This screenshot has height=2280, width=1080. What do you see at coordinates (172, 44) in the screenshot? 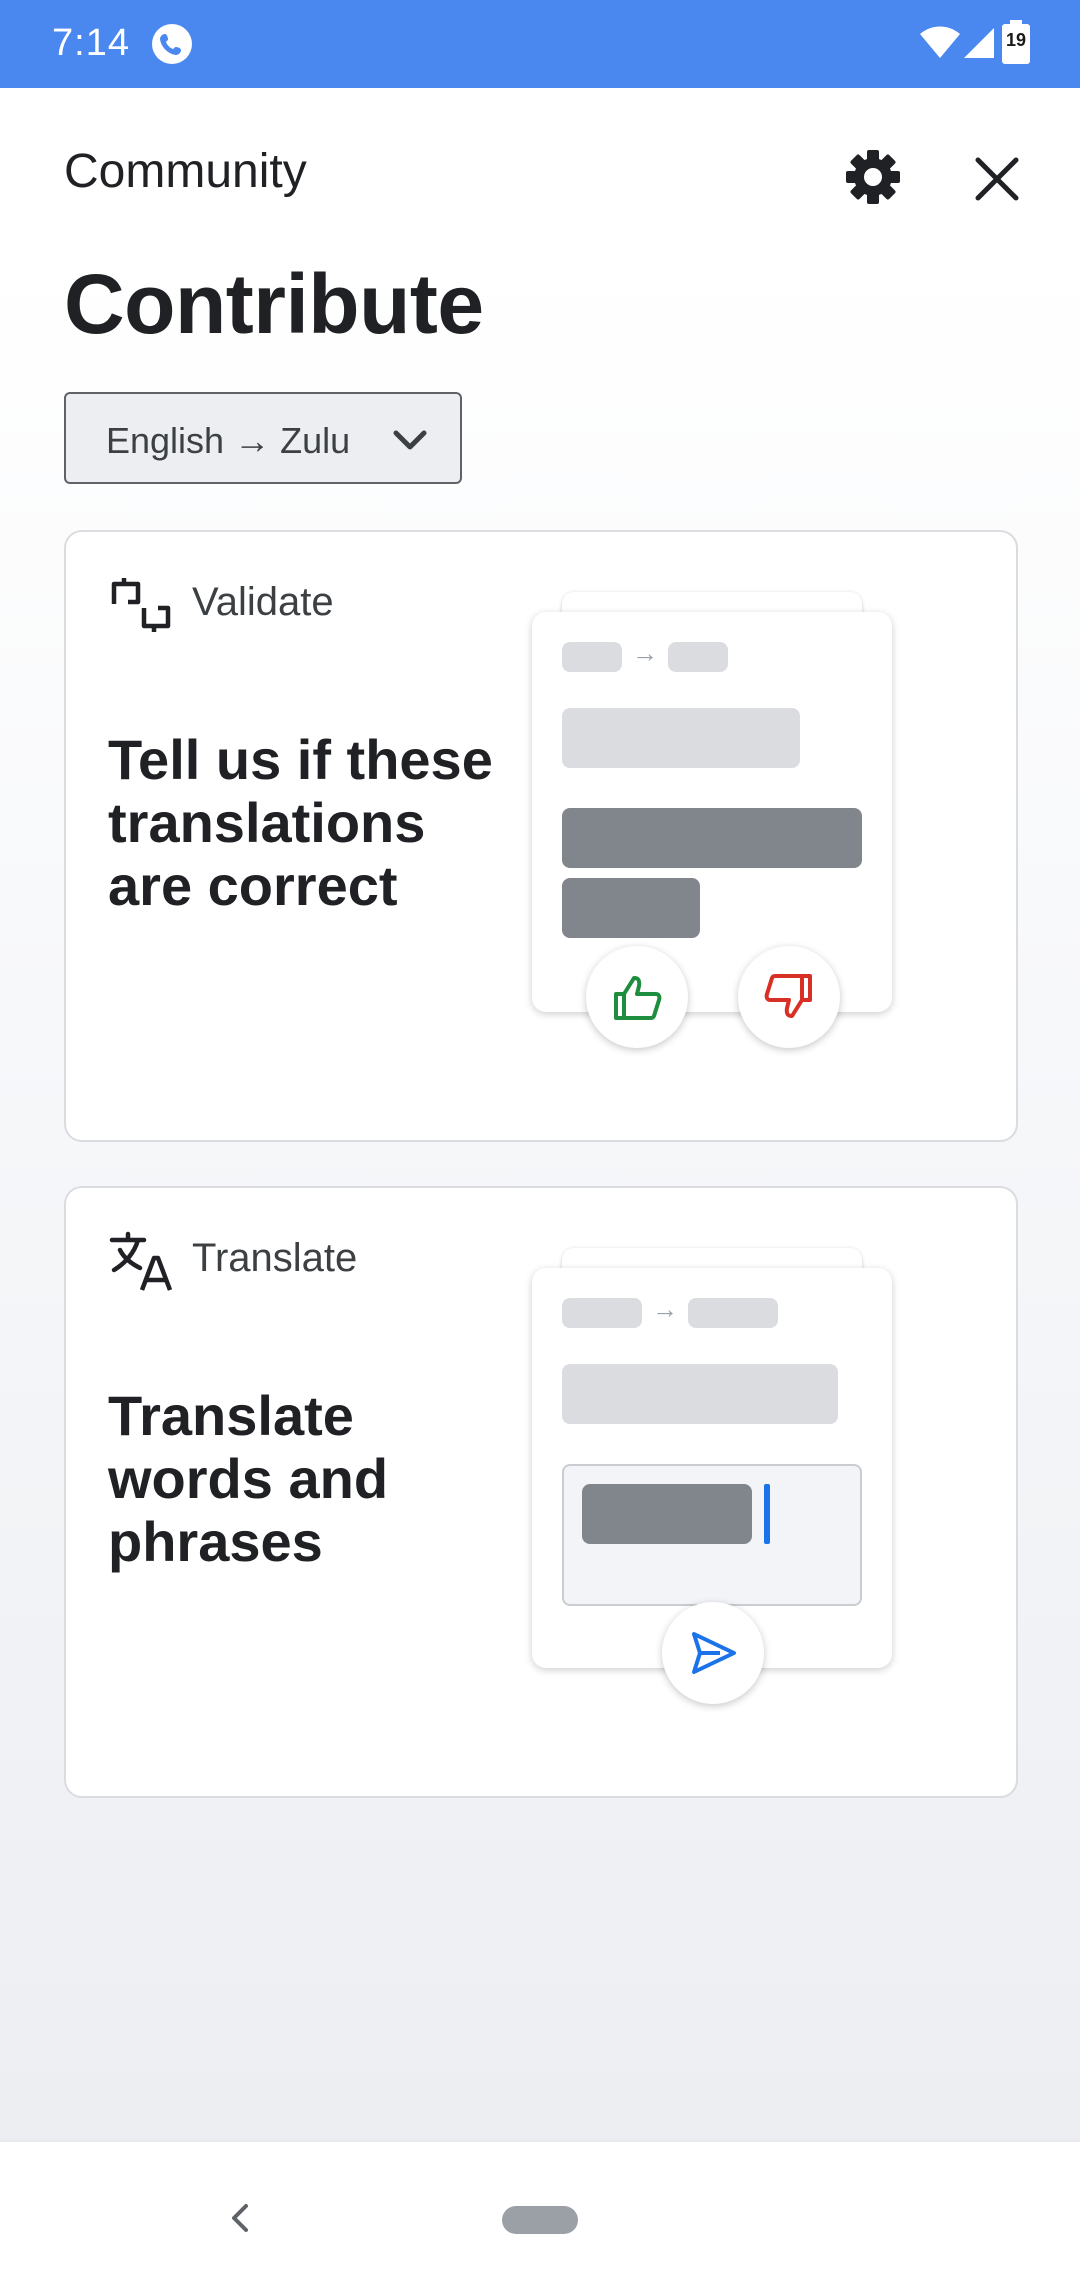
I see `phone-icon` at bounding box center [172, 44].